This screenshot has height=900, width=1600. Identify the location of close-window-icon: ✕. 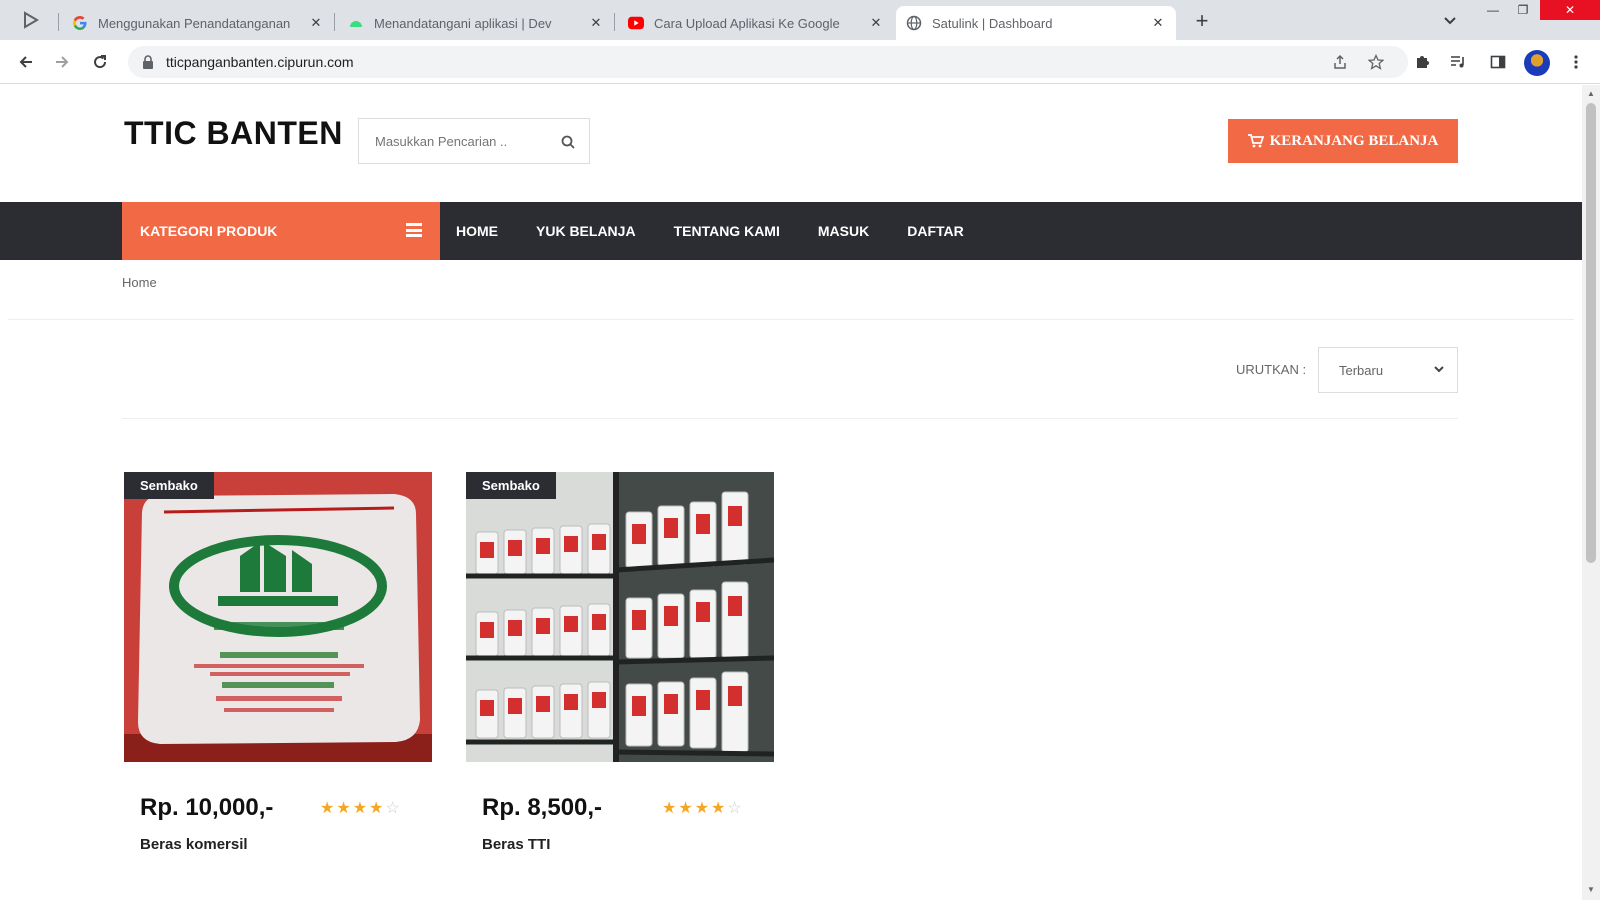
(1570, 10).